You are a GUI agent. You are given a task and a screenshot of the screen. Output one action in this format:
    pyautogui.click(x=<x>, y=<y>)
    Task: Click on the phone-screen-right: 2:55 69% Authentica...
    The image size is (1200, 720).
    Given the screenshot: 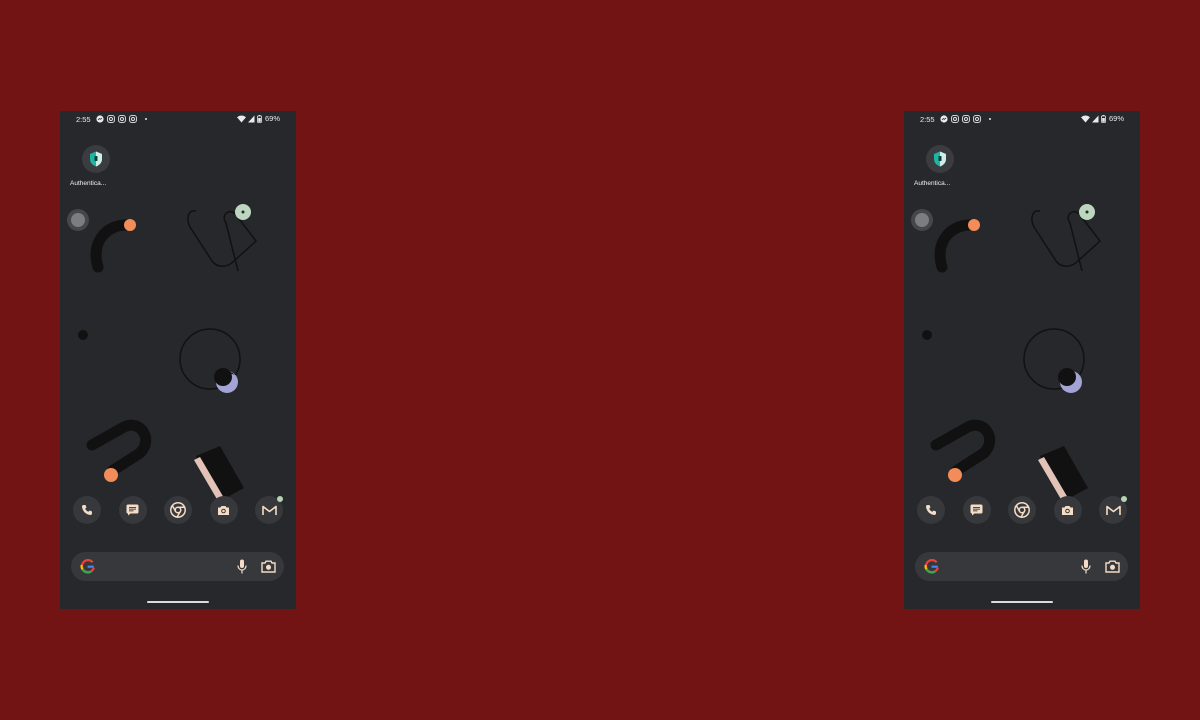 What is the action you would take?
    pyautogui.click(x=1022, y=360)
    